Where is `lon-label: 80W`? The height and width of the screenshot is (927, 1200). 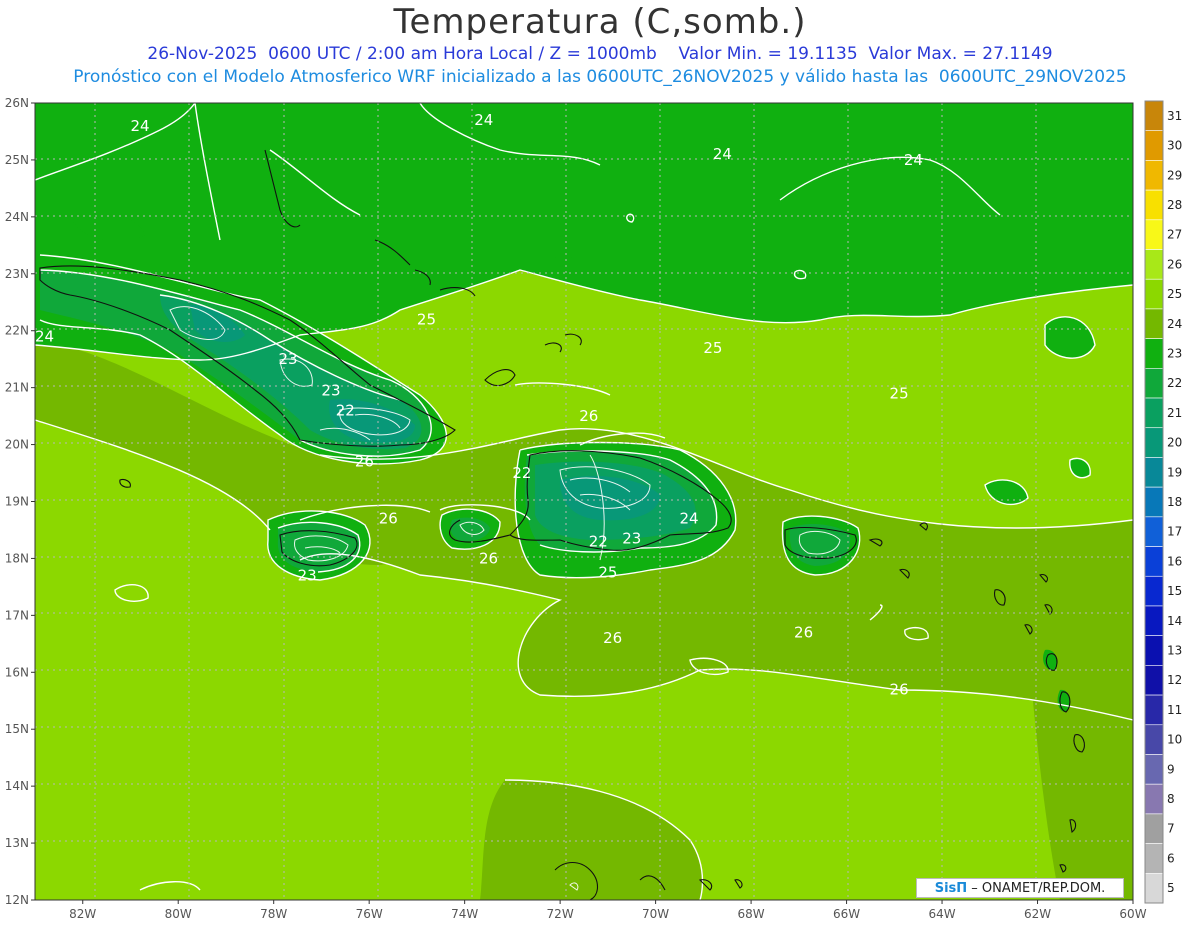
lon-label: 80W is located at coordinates (178, 914).